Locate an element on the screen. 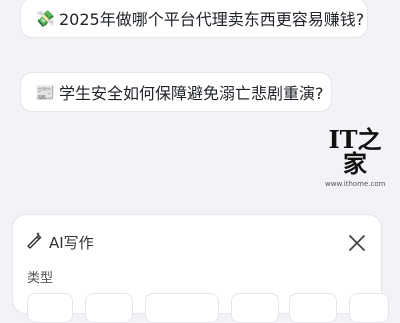  suggestion-text: 学生安全如何保障避免溺亡悲剧重演? is located at coordinates (191, 93).